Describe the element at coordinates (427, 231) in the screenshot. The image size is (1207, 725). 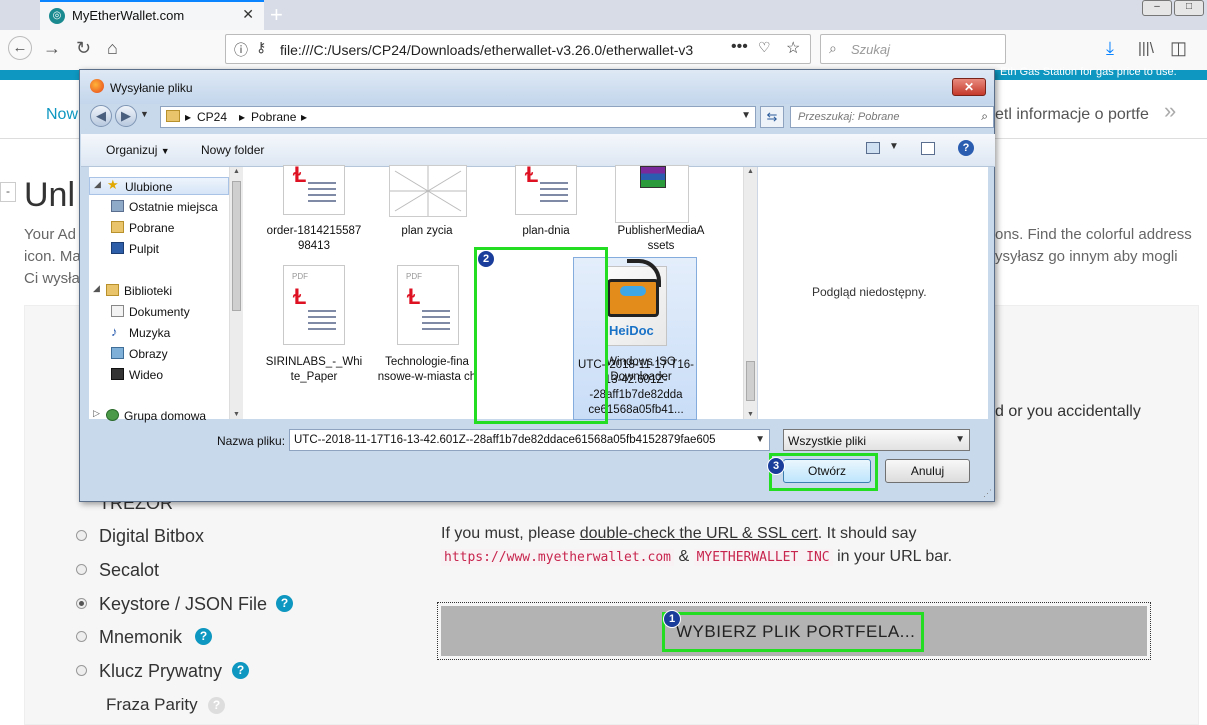
I see `file-item-plan-zycia: plan zycia` at that location.